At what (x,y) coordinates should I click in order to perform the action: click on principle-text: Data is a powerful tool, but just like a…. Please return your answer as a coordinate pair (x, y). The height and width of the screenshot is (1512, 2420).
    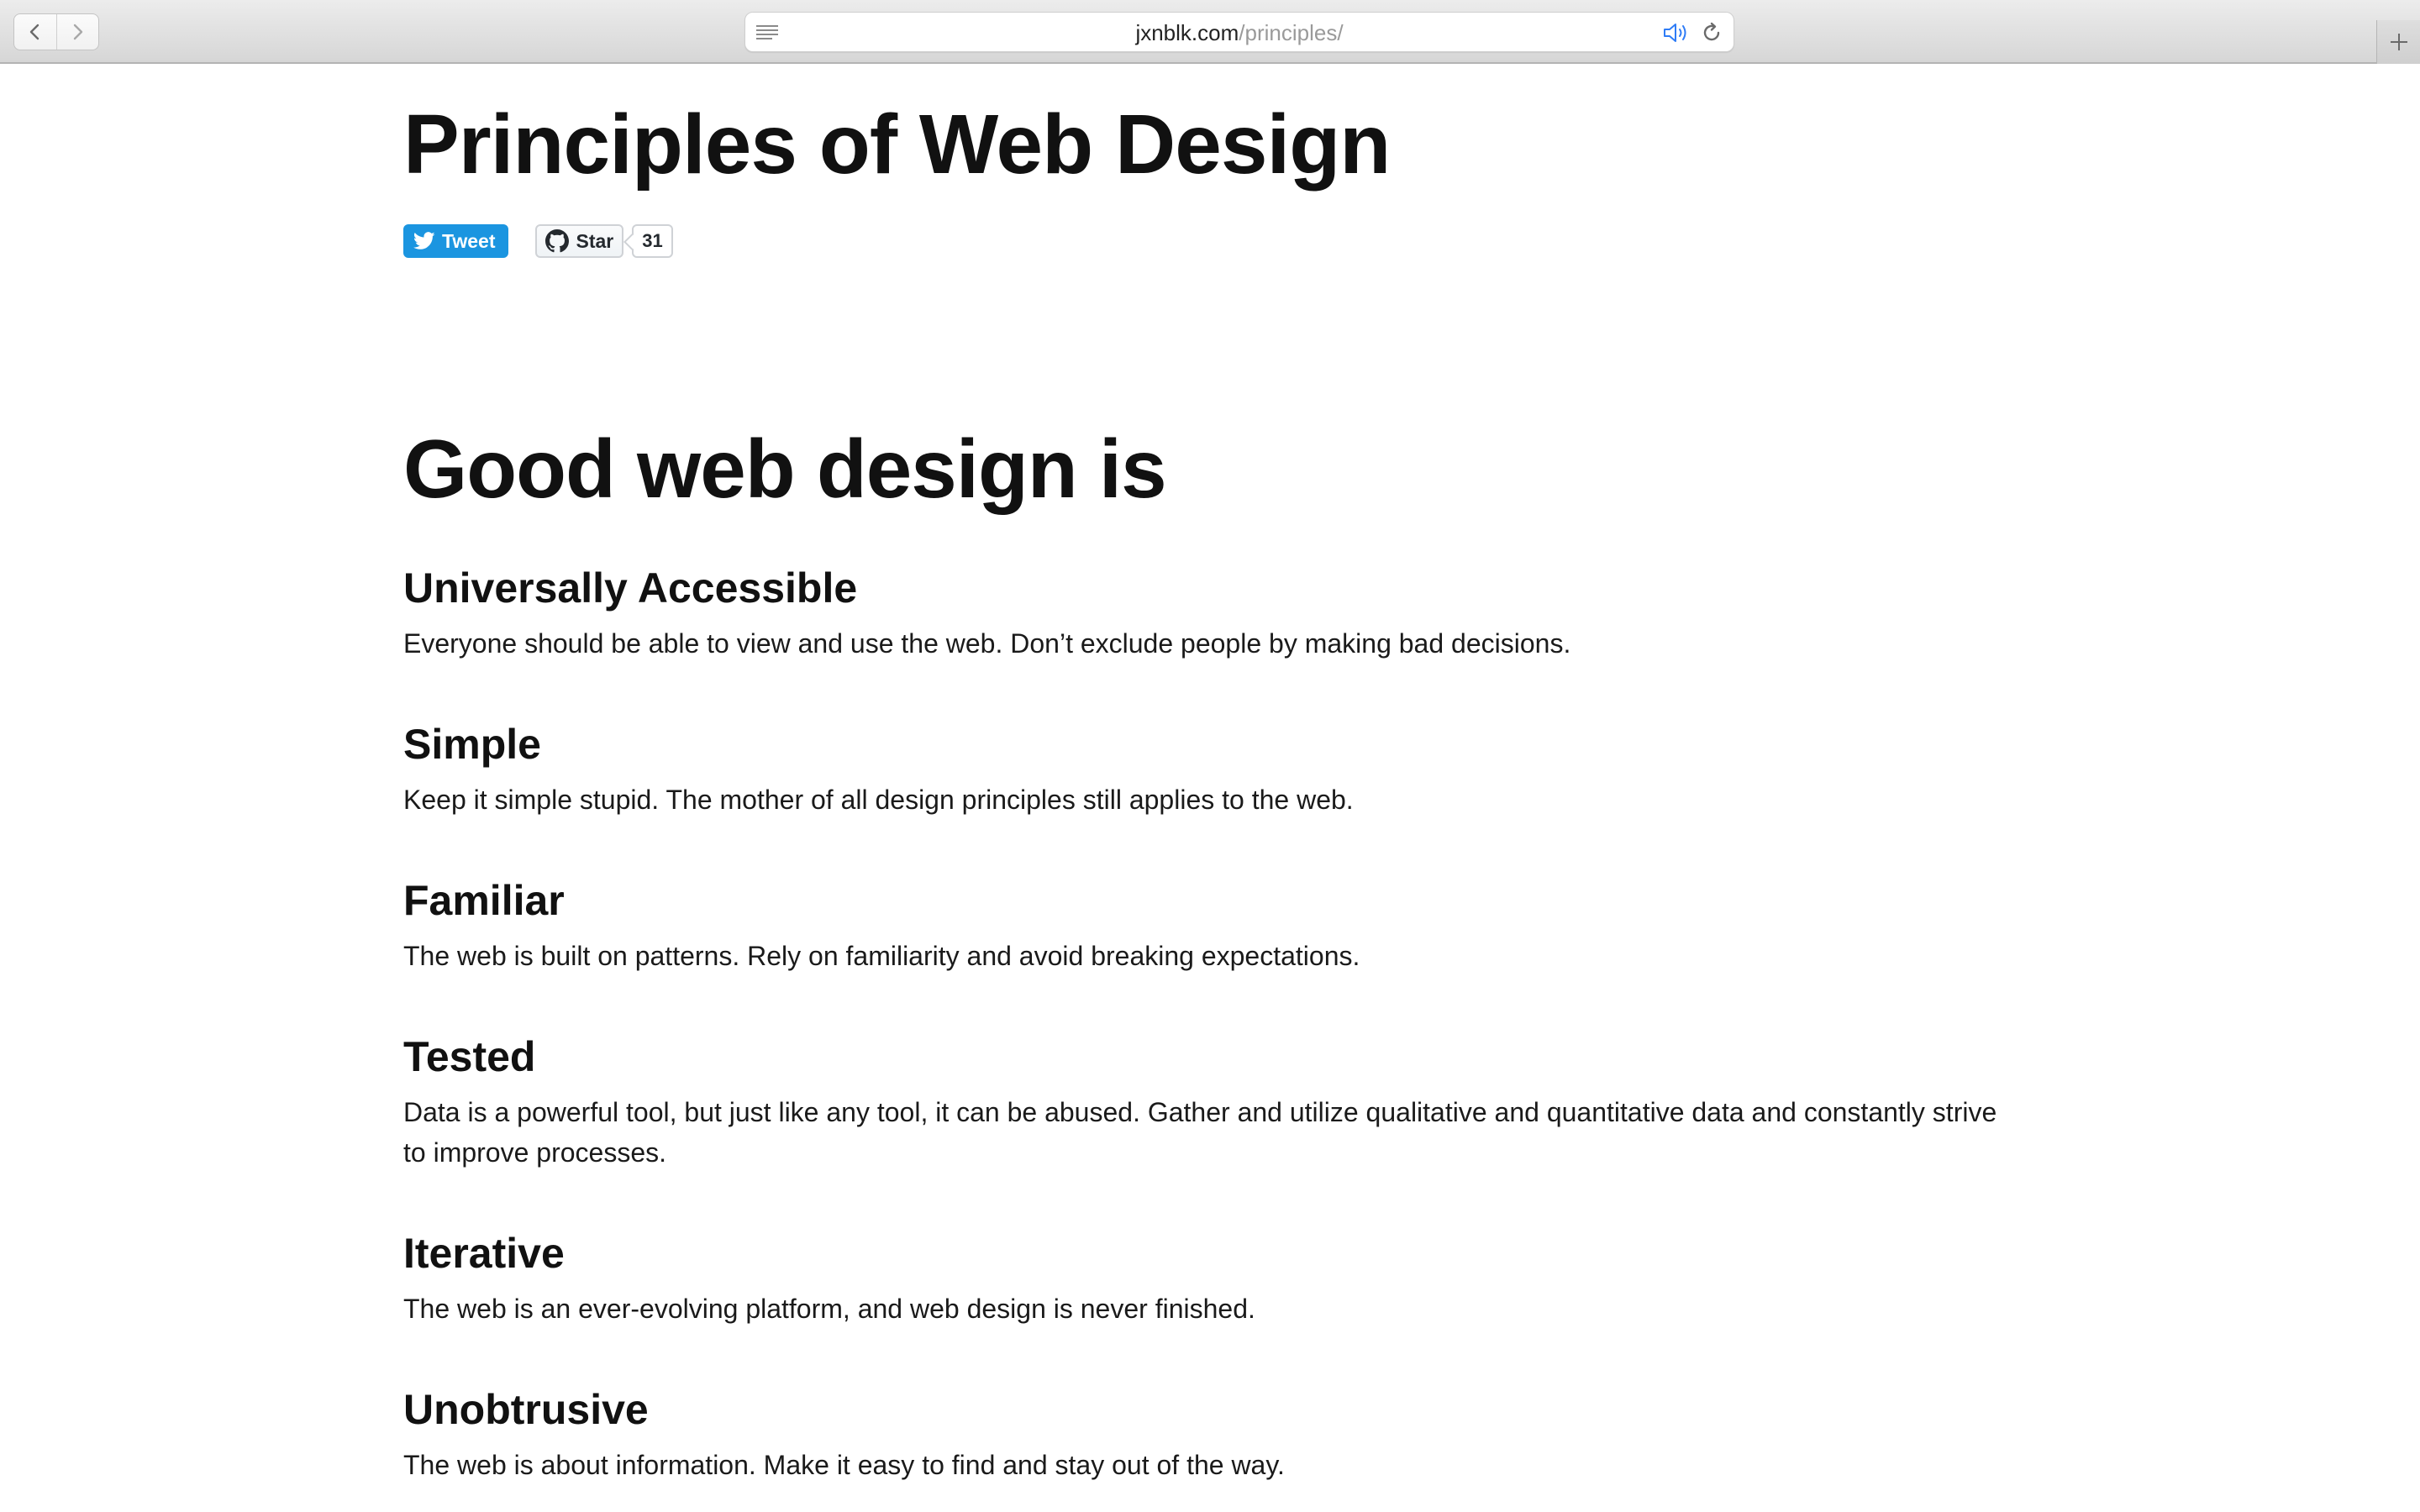
    Looking at the image, I should click on (1200, 1132).